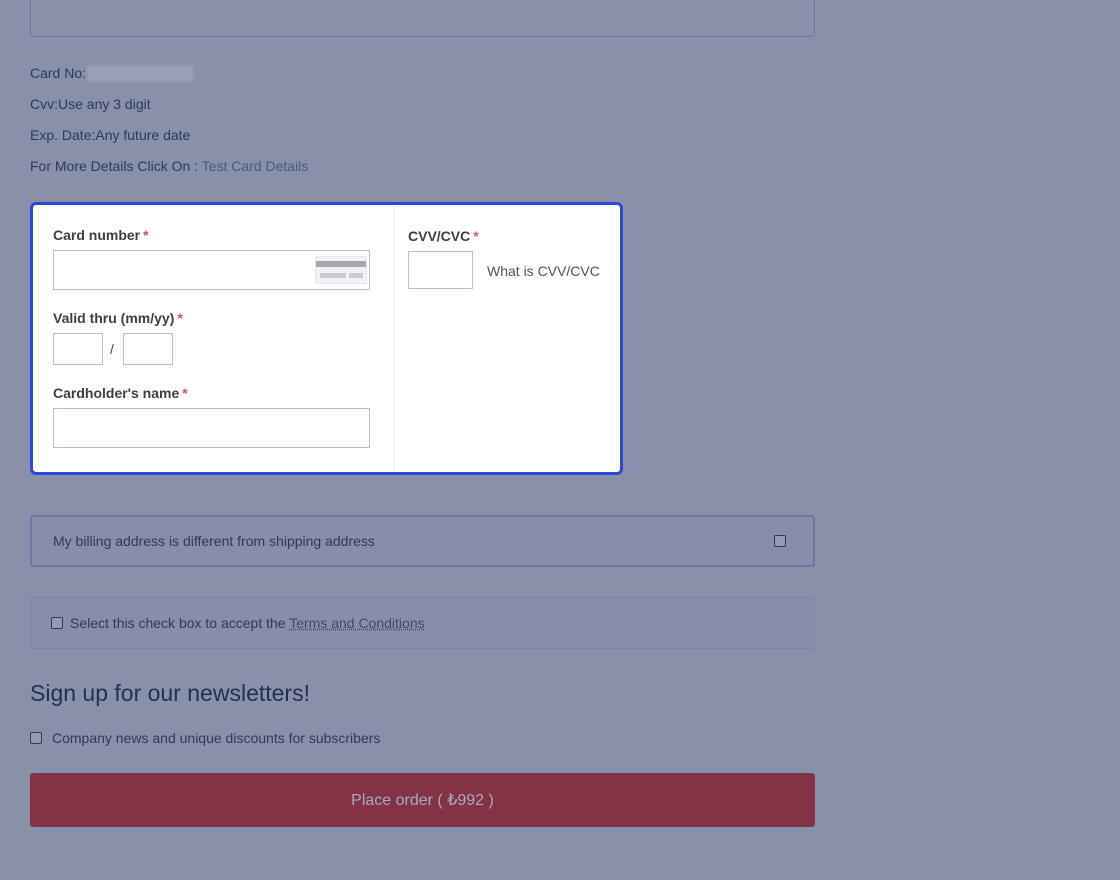 This screenshot has height=880, width=1120. Describe the element at coordinates (356, 623) in the screenshot. I see `terms-and-conditions-link: Terms and Conditions` at that location.